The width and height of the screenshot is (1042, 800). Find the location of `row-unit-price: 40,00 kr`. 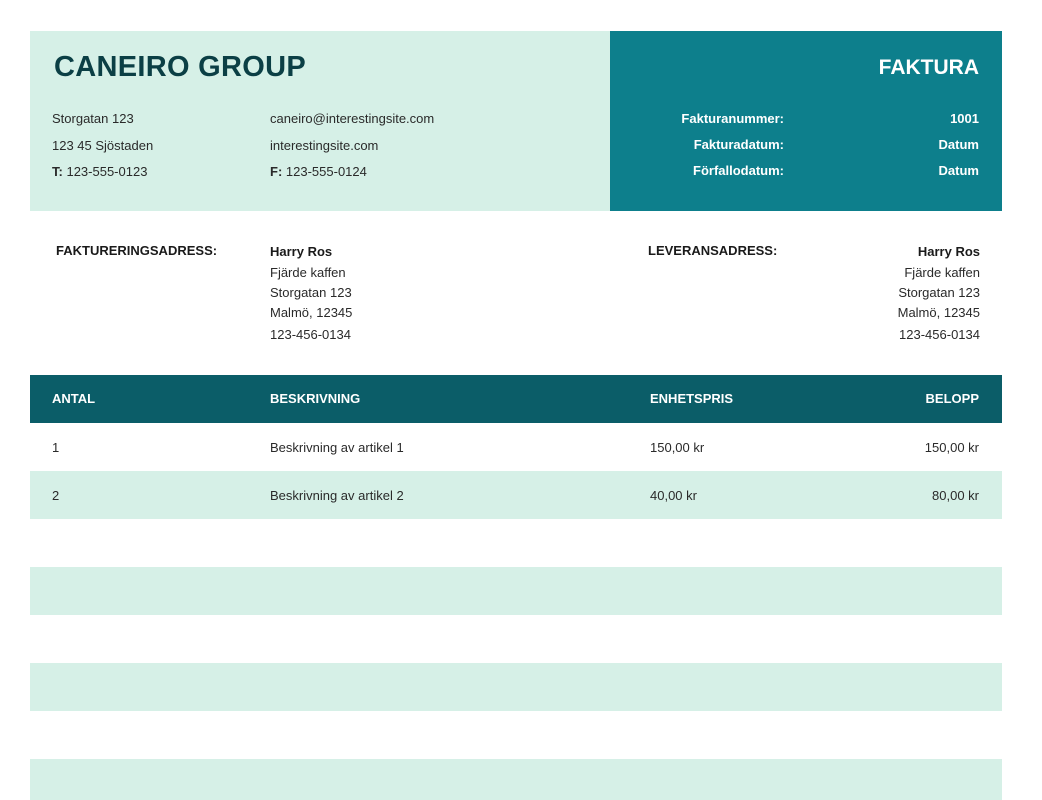

row-unit-price: 40,00 kr is located at coordinates (673, 495).